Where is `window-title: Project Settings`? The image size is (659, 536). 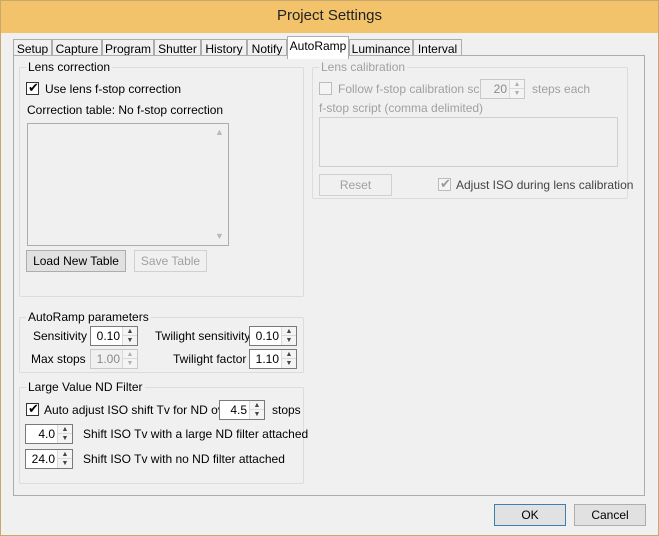 window-title: Project Settings is located at coordinates (329, 15).